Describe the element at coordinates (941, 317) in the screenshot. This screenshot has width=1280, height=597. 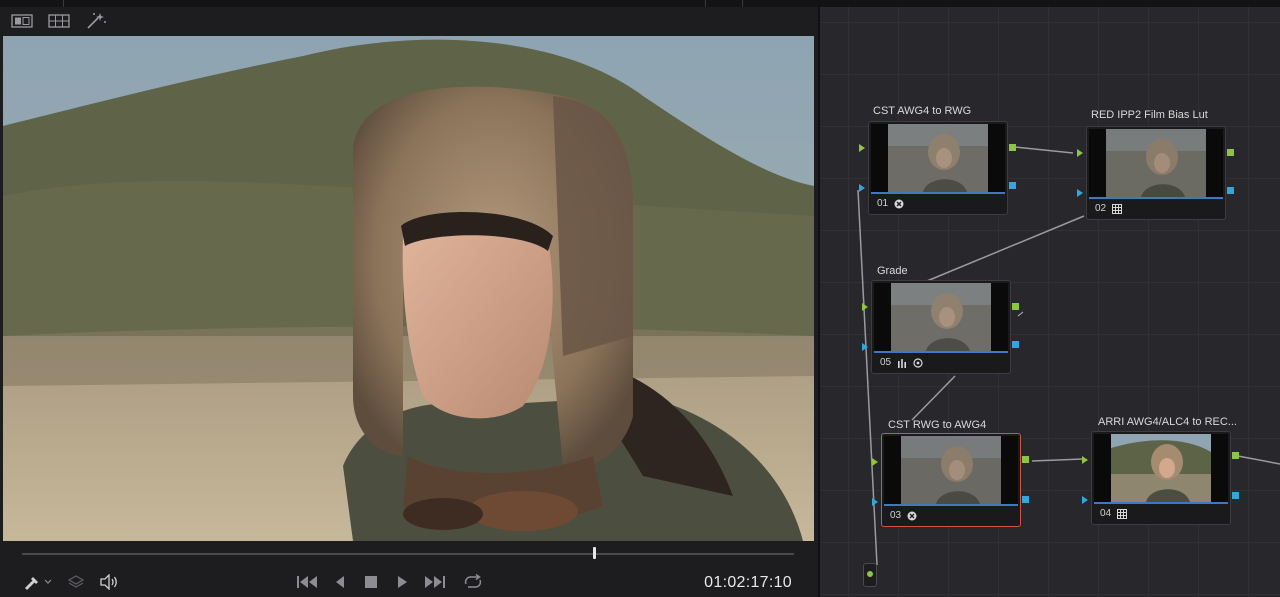
I see `node-05-thumbnail` at that location.